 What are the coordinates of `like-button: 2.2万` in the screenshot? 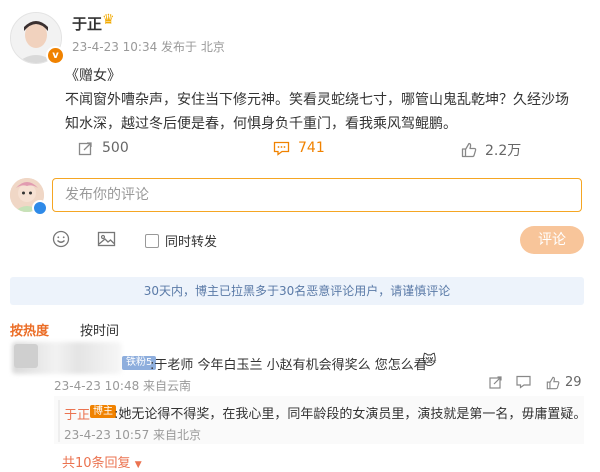 It's located at (491, 150).